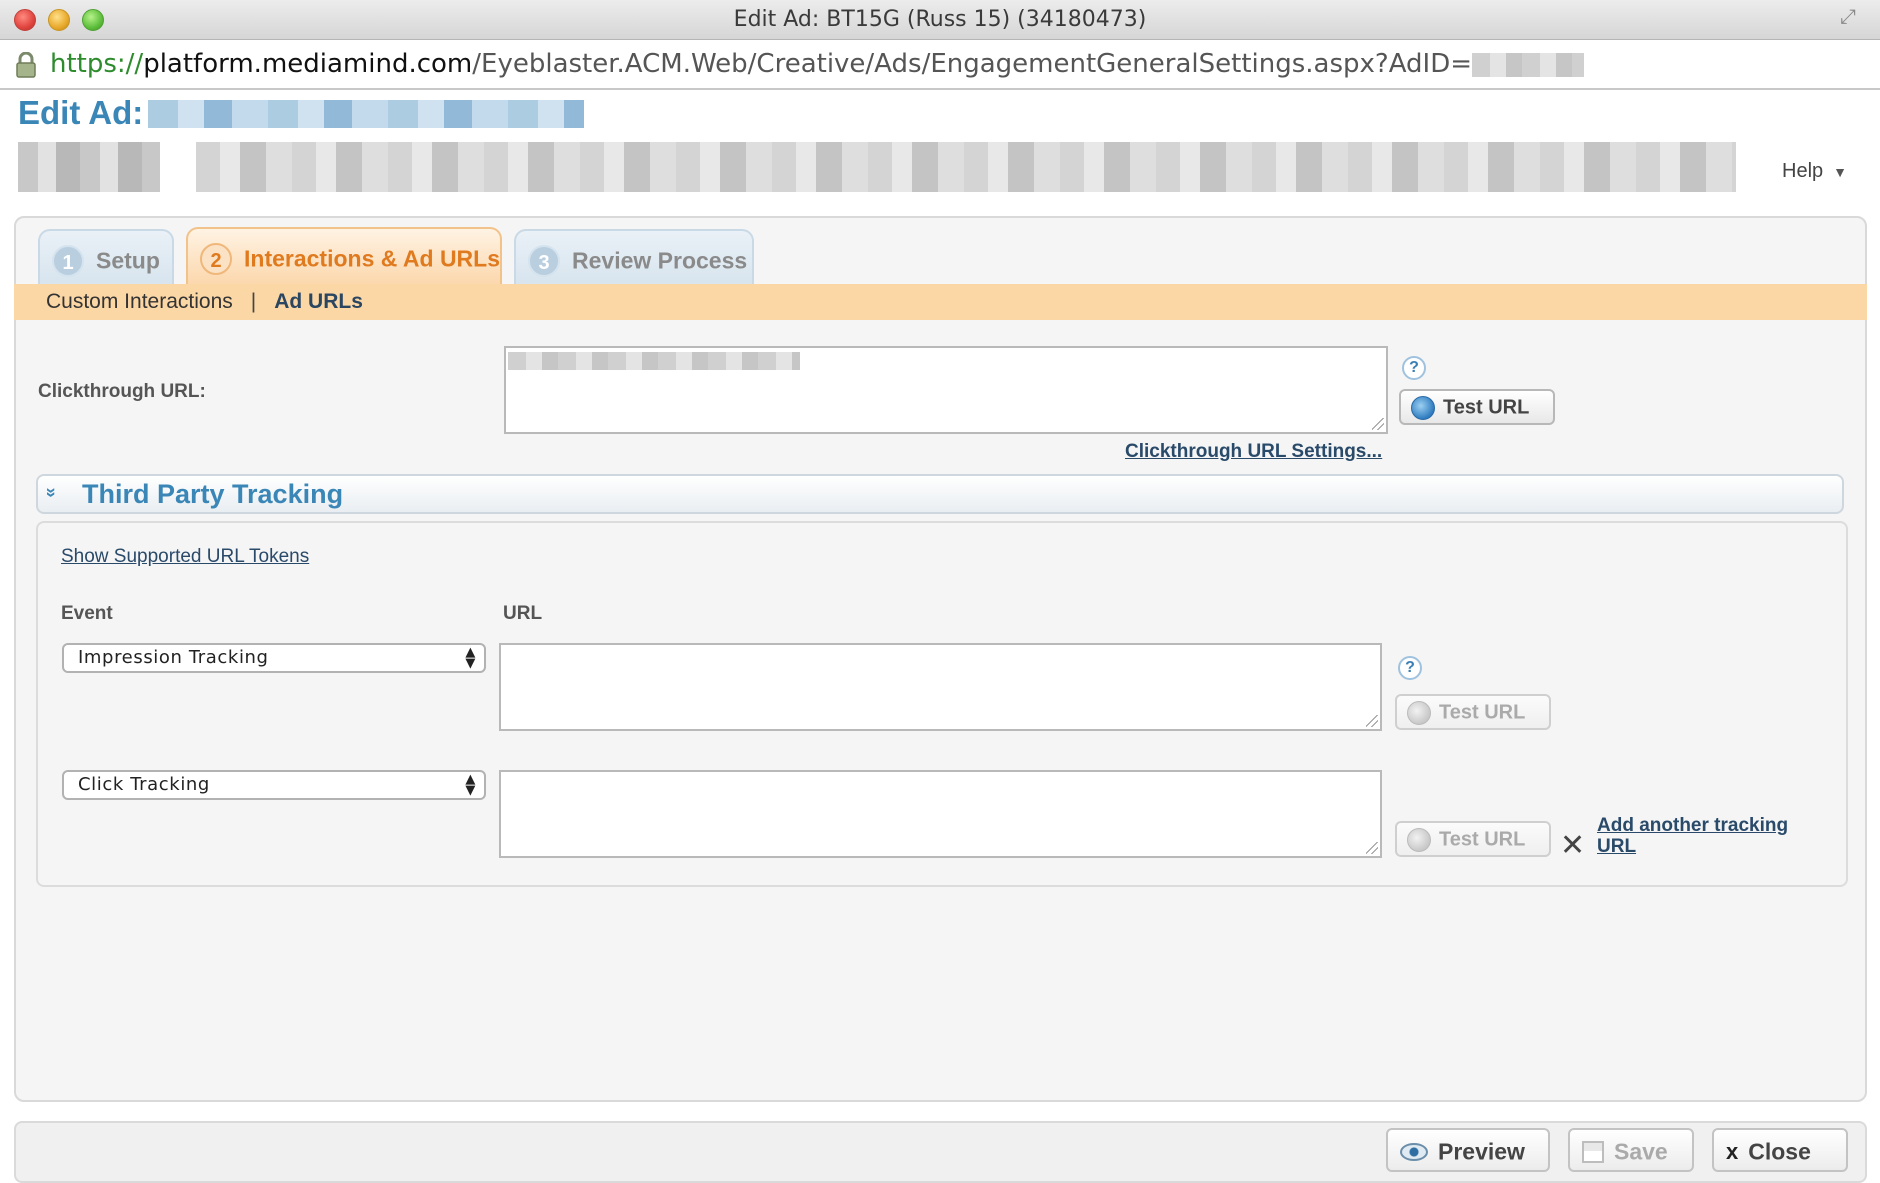 The width and height of the screenshot is (1880, 1183). What do you see at coordinates (1840, 172) in the screenshot?
I see `chevron-down-icon: ▼` at bounding box center [1840, 172].